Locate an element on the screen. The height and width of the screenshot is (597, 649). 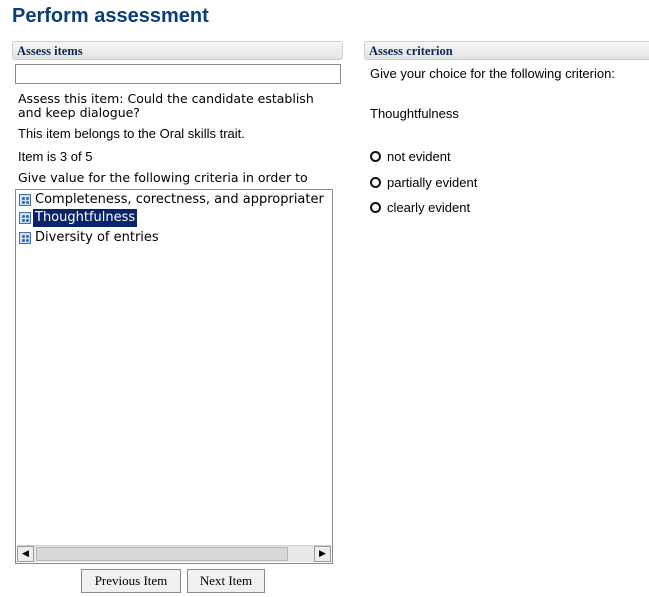
item-text-field is located at coordinates (178, 74).